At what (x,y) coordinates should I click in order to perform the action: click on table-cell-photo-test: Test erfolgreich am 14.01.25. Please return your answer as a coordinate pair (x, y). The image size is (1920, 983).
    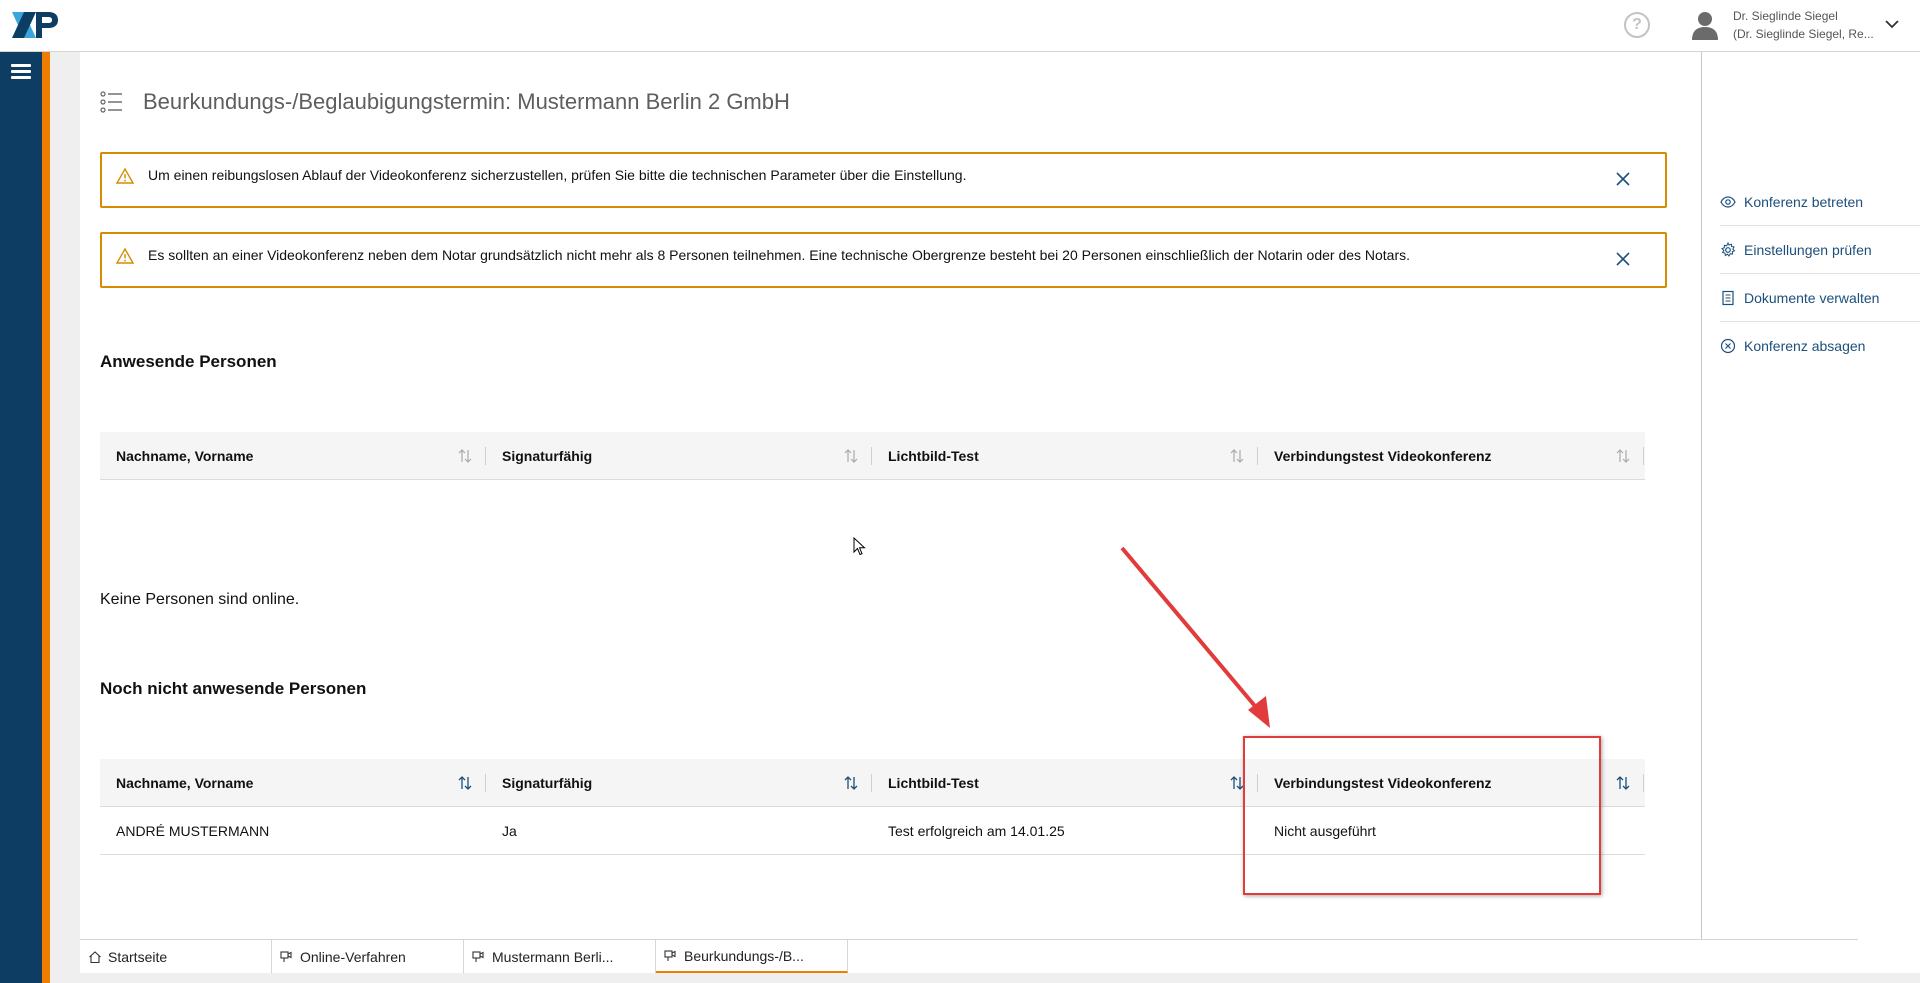
    Looking at the image, I should click on (976, 831).